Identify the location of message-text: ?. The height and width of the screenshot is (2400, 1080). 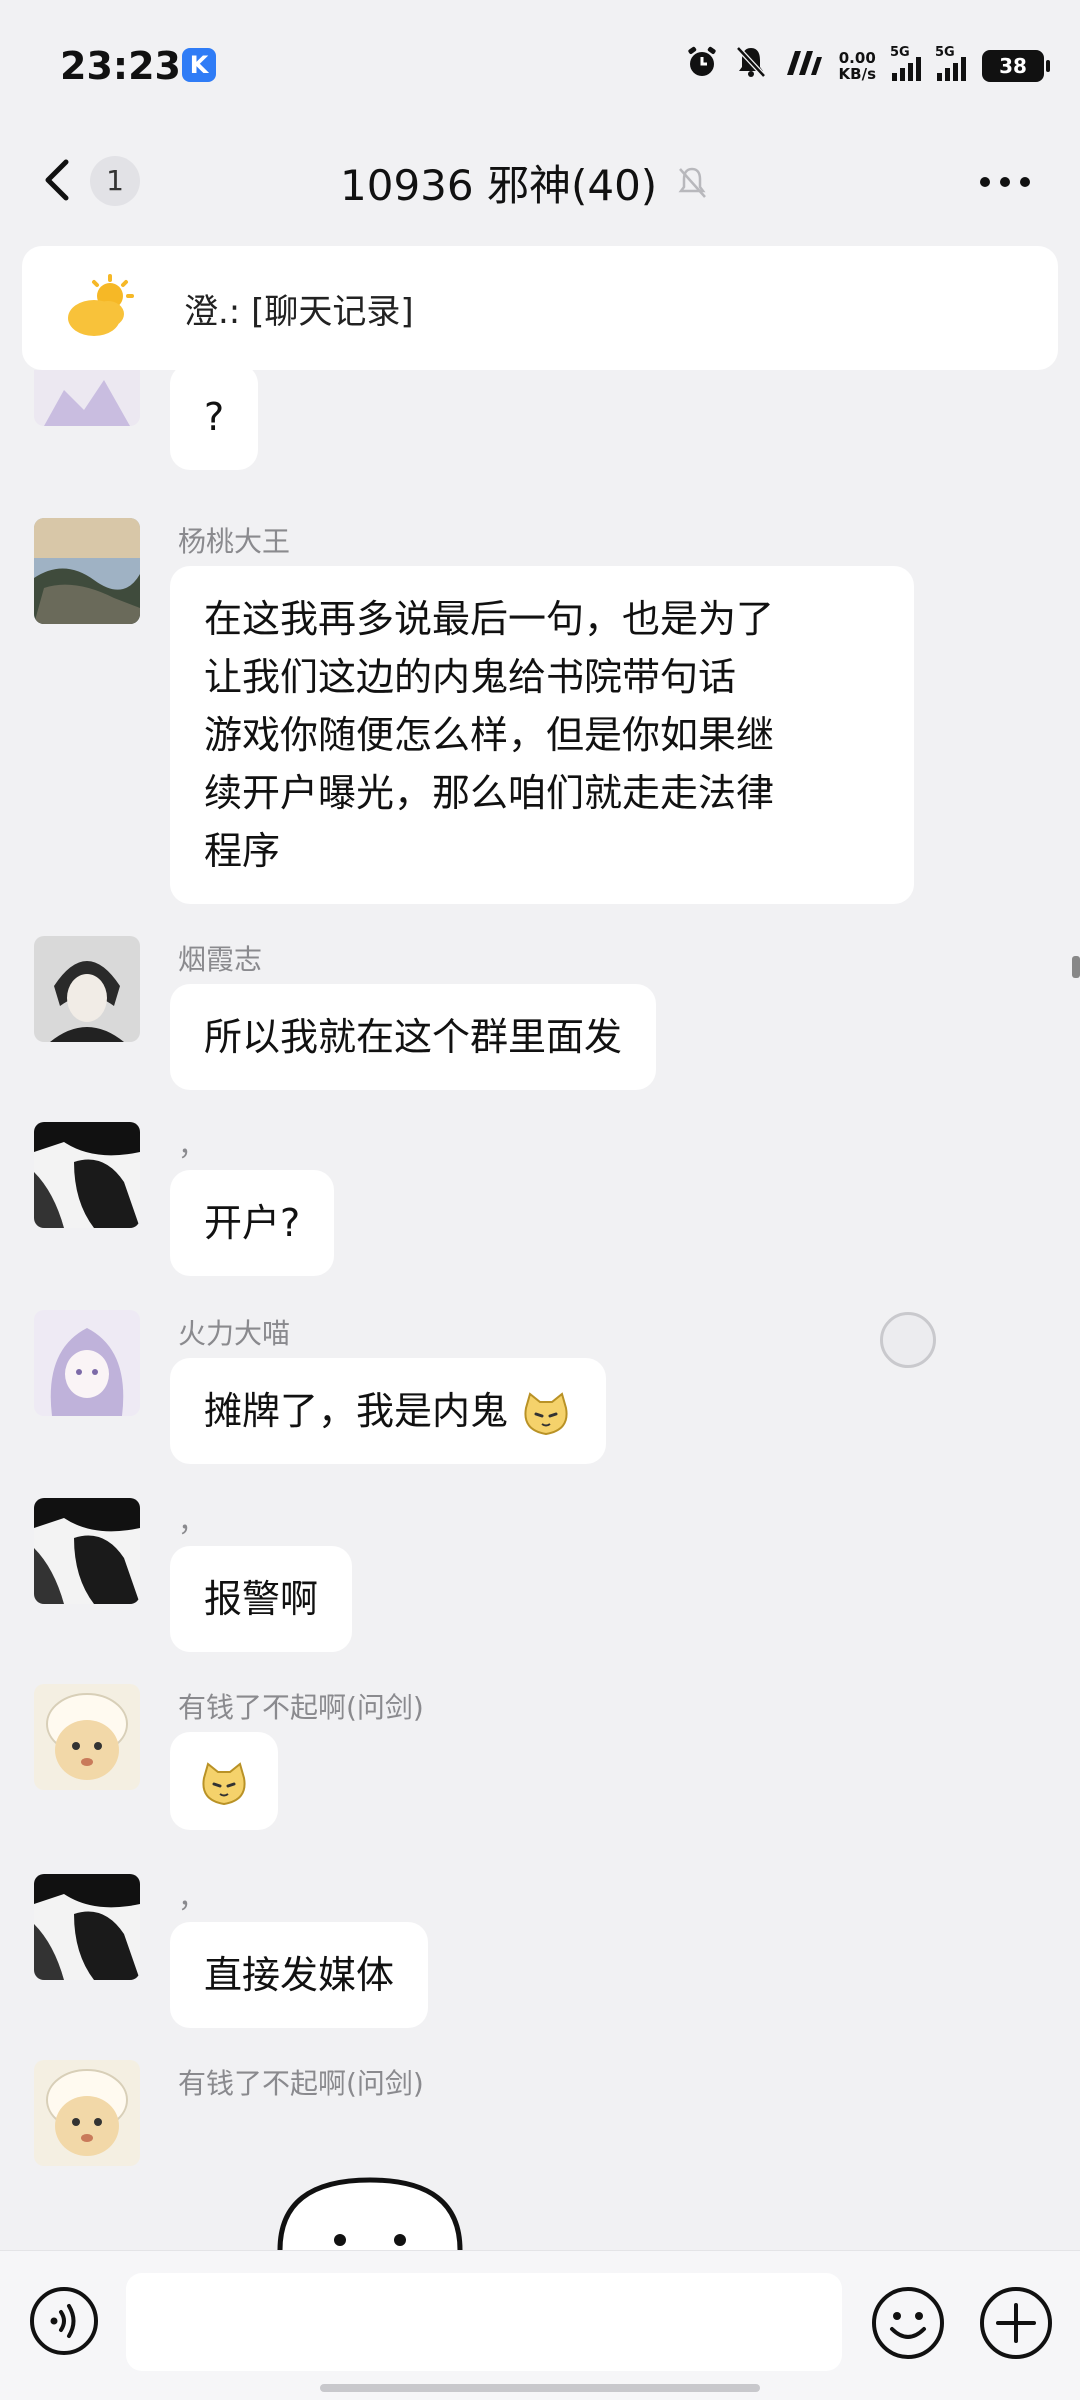
(214, 417).